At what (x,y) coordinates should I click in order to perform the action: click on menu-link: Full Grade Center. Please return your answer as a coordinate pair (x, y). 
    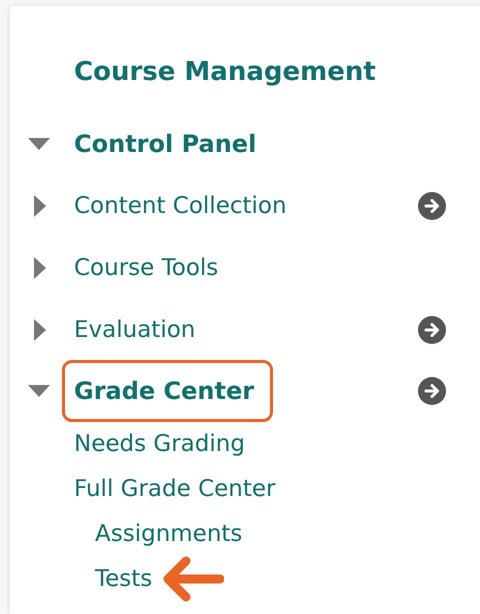
    Looking at the image, I should click on (175, 489).